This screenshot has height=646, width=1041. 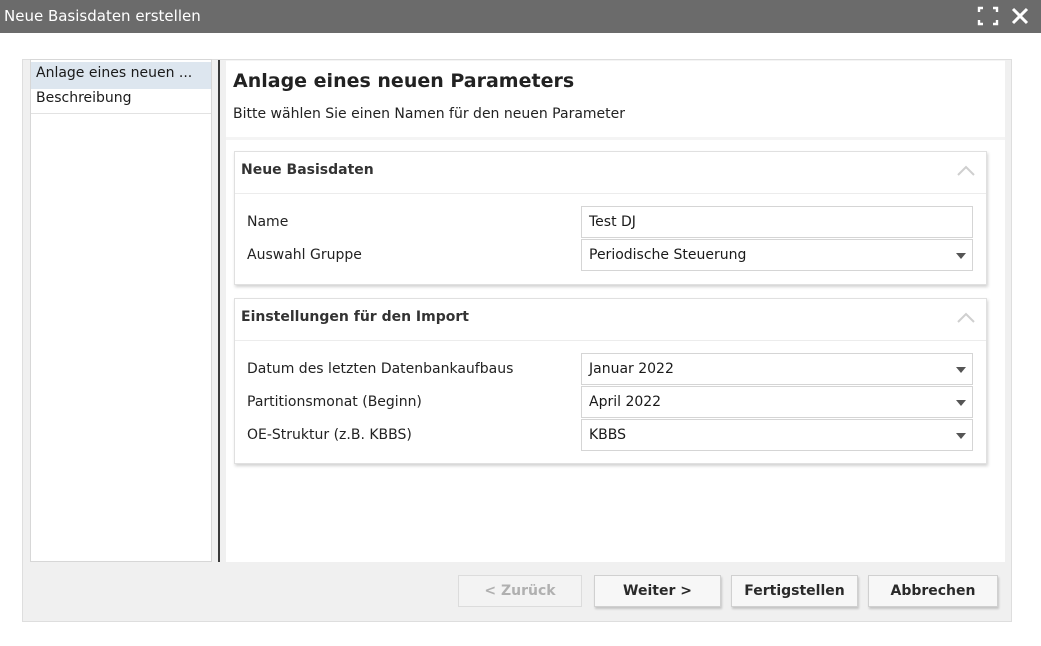 What do you see at coordinates (380, 369) in the screenshot?
I see `datum-datenbankaufbau-label: Datum des letzten Datenbankaufbaus` at bounding box center [380, 369].